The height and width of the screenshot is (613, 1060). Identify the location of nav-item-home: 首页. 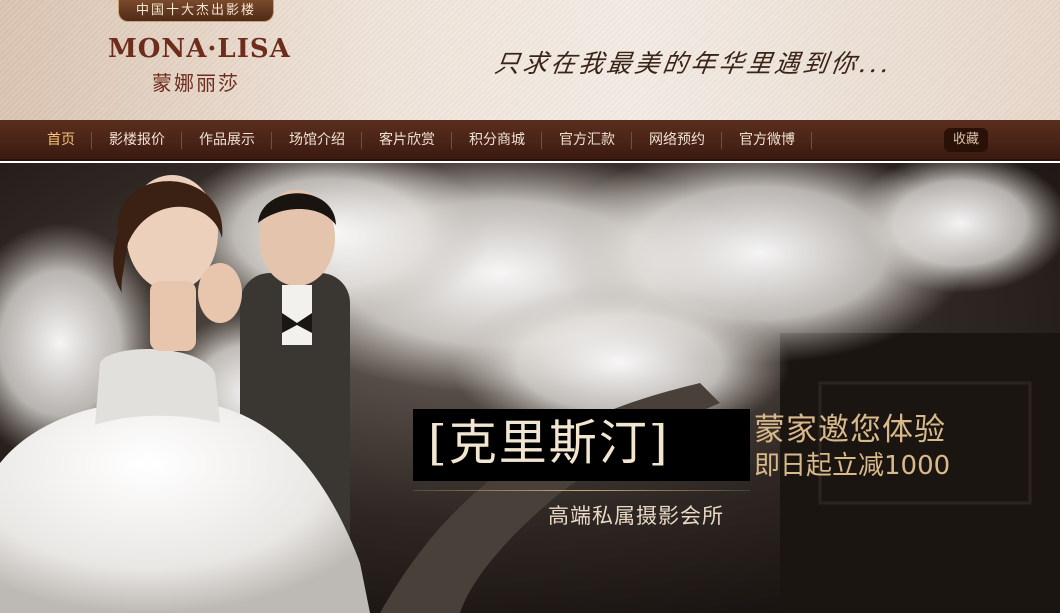
(61, 140).